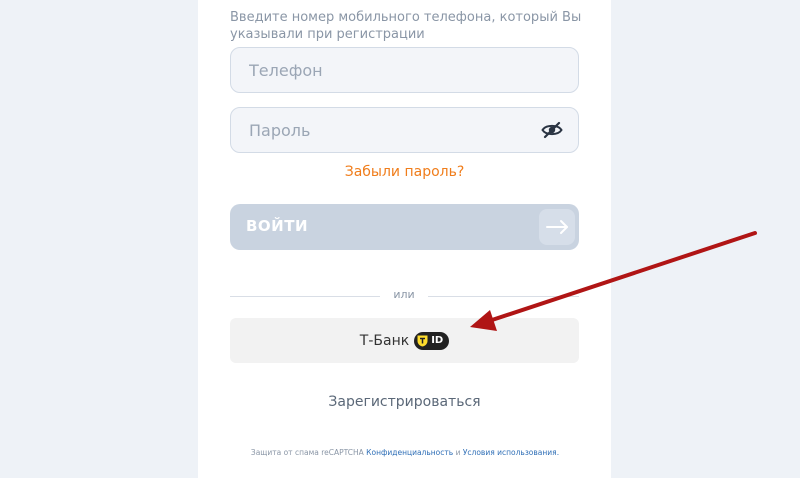  I want to click on eye-slash-icon, so click(552, 130).